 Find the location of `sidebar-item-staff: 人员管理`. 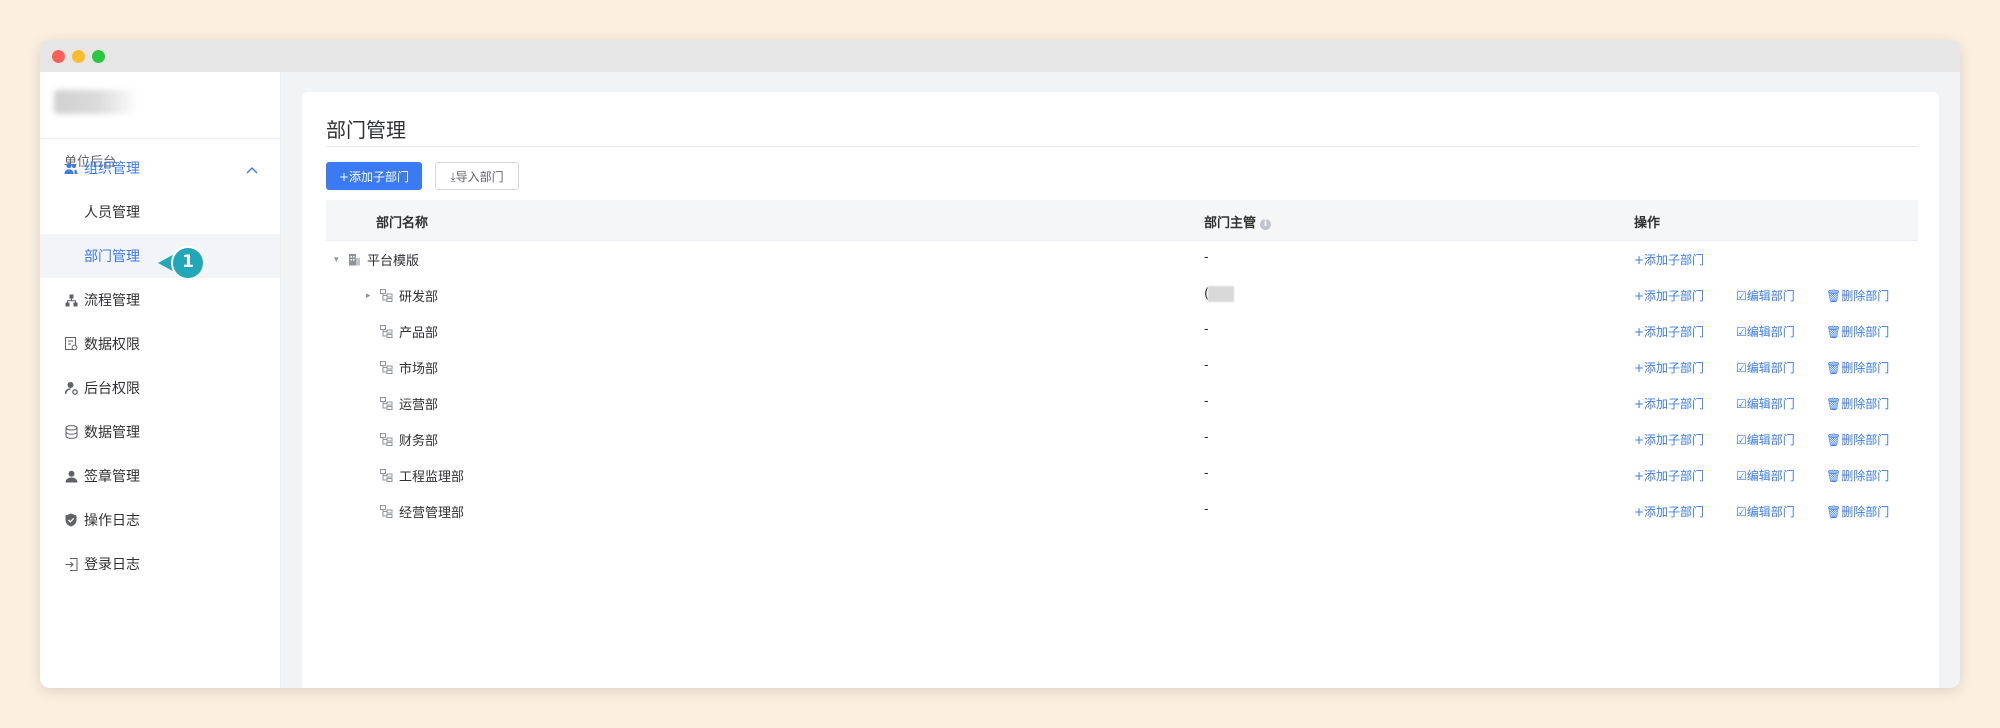

sidebar-item-staff: 人员管理 is located at coordinates (160, 212).